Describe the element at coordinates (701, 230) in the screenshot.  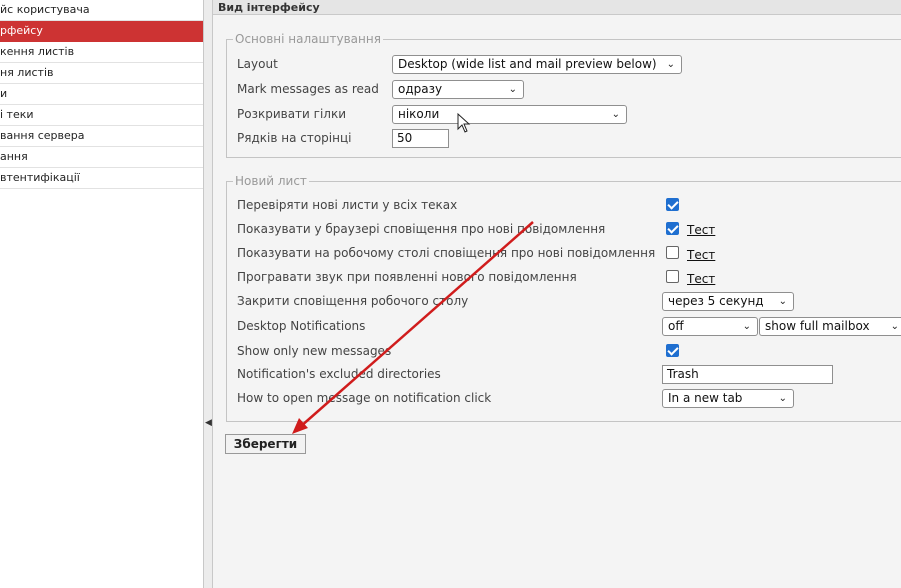
I see `browser-notify-test-link: Тест` at that location.